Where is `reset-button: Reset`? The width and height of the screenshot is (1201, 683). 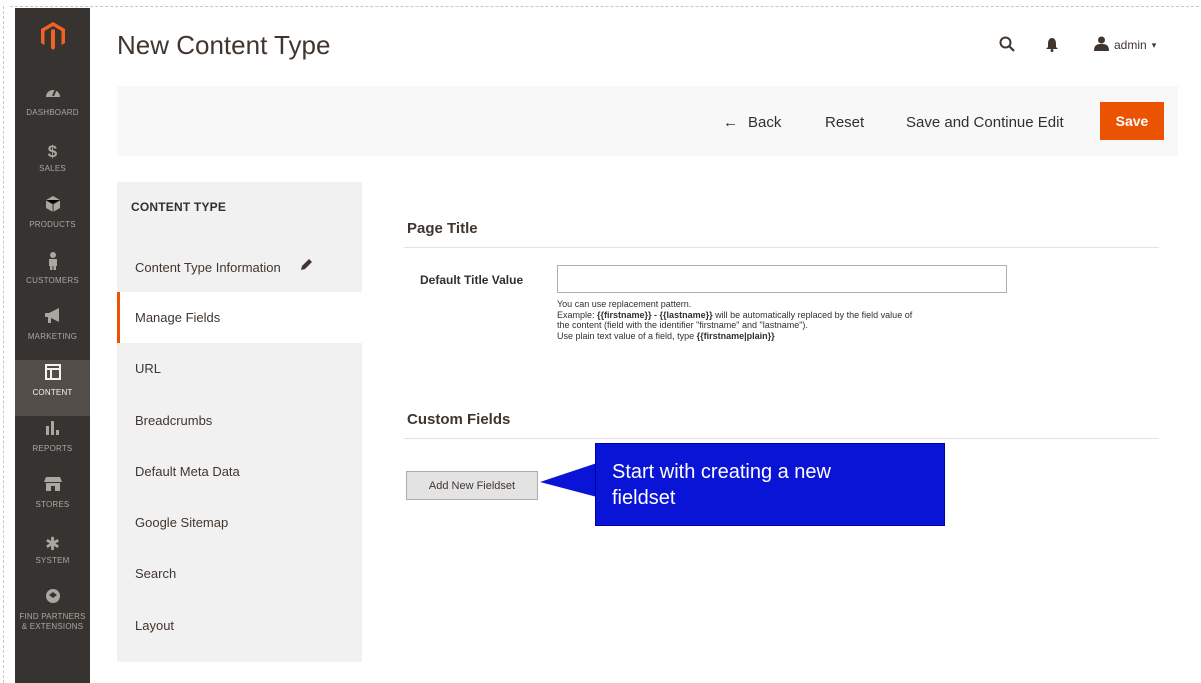 reset-button: Reset is located at coordinates (844, 122).